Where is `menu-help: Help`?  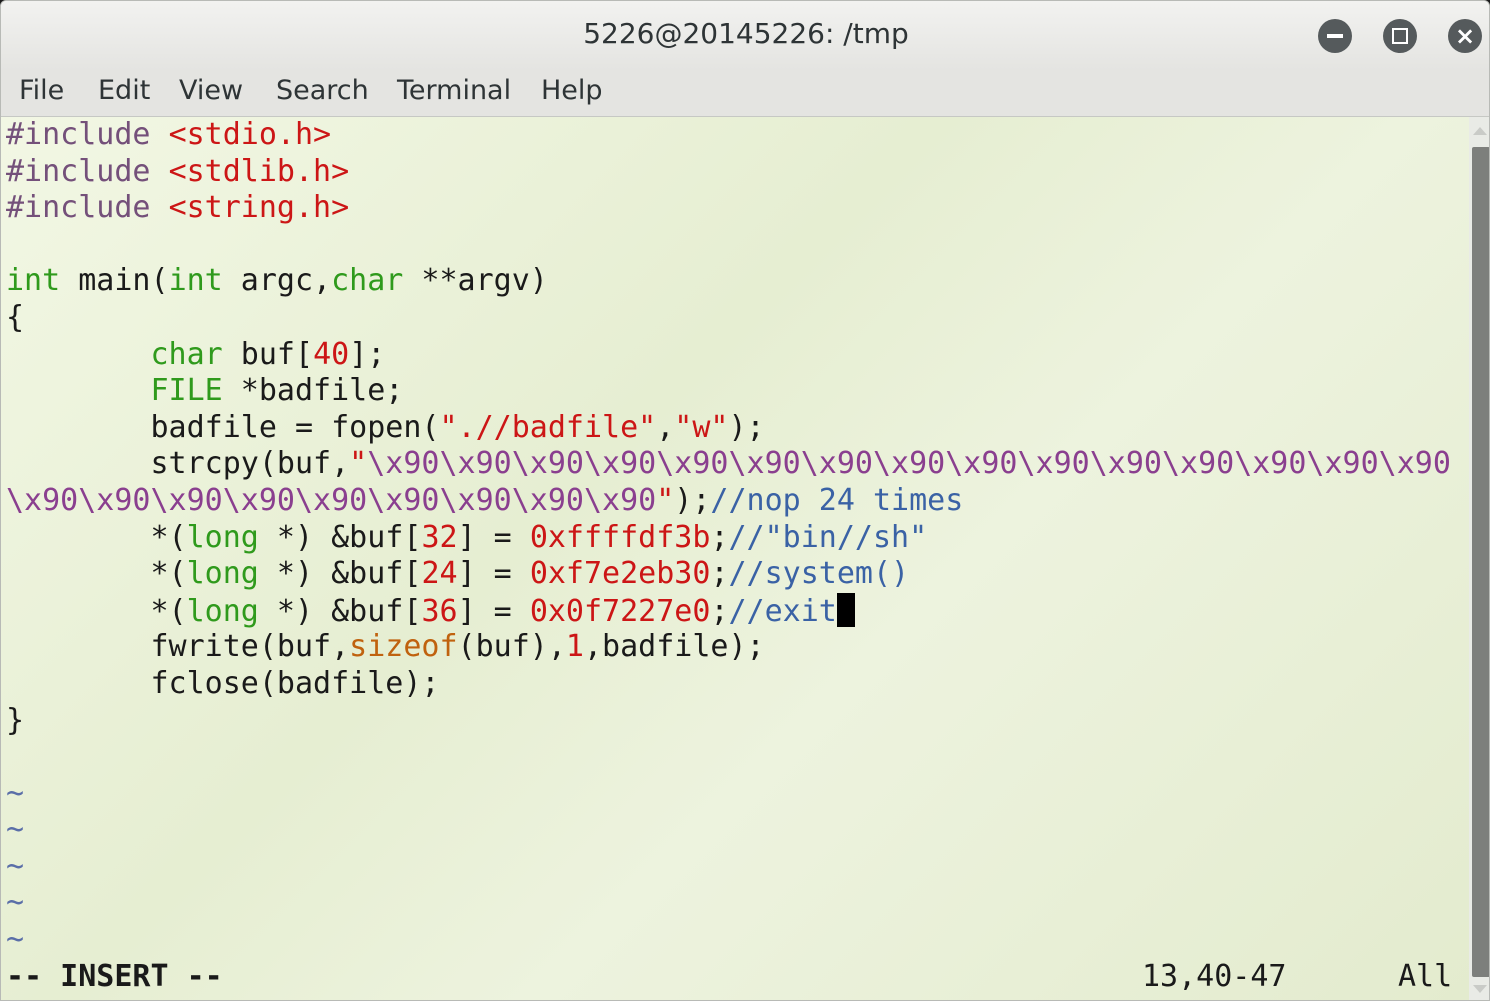
menu-help: Help is located at coordinates (572, 90).